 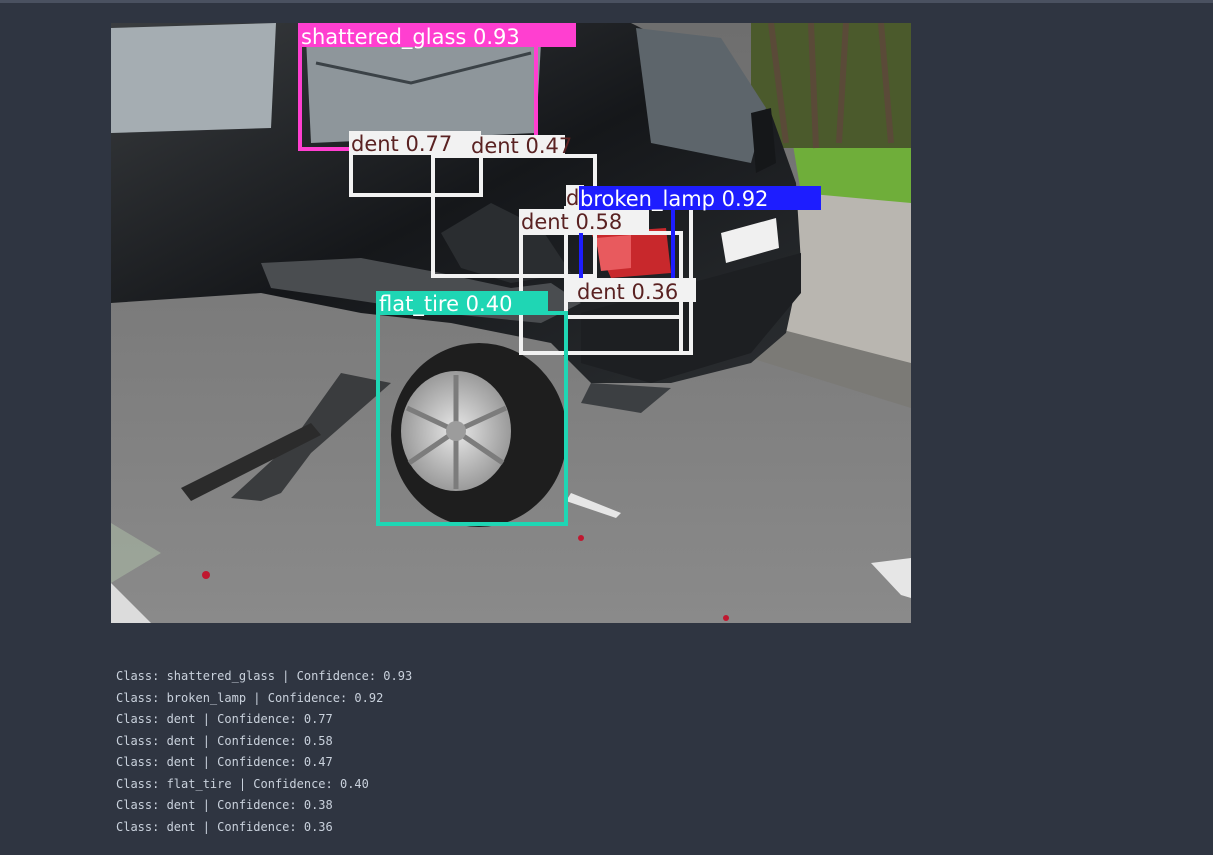 What do you see at coordinates (572, 198) in the screenshot?
I see `label-dent-038: d` at bounding box center [572, 198].